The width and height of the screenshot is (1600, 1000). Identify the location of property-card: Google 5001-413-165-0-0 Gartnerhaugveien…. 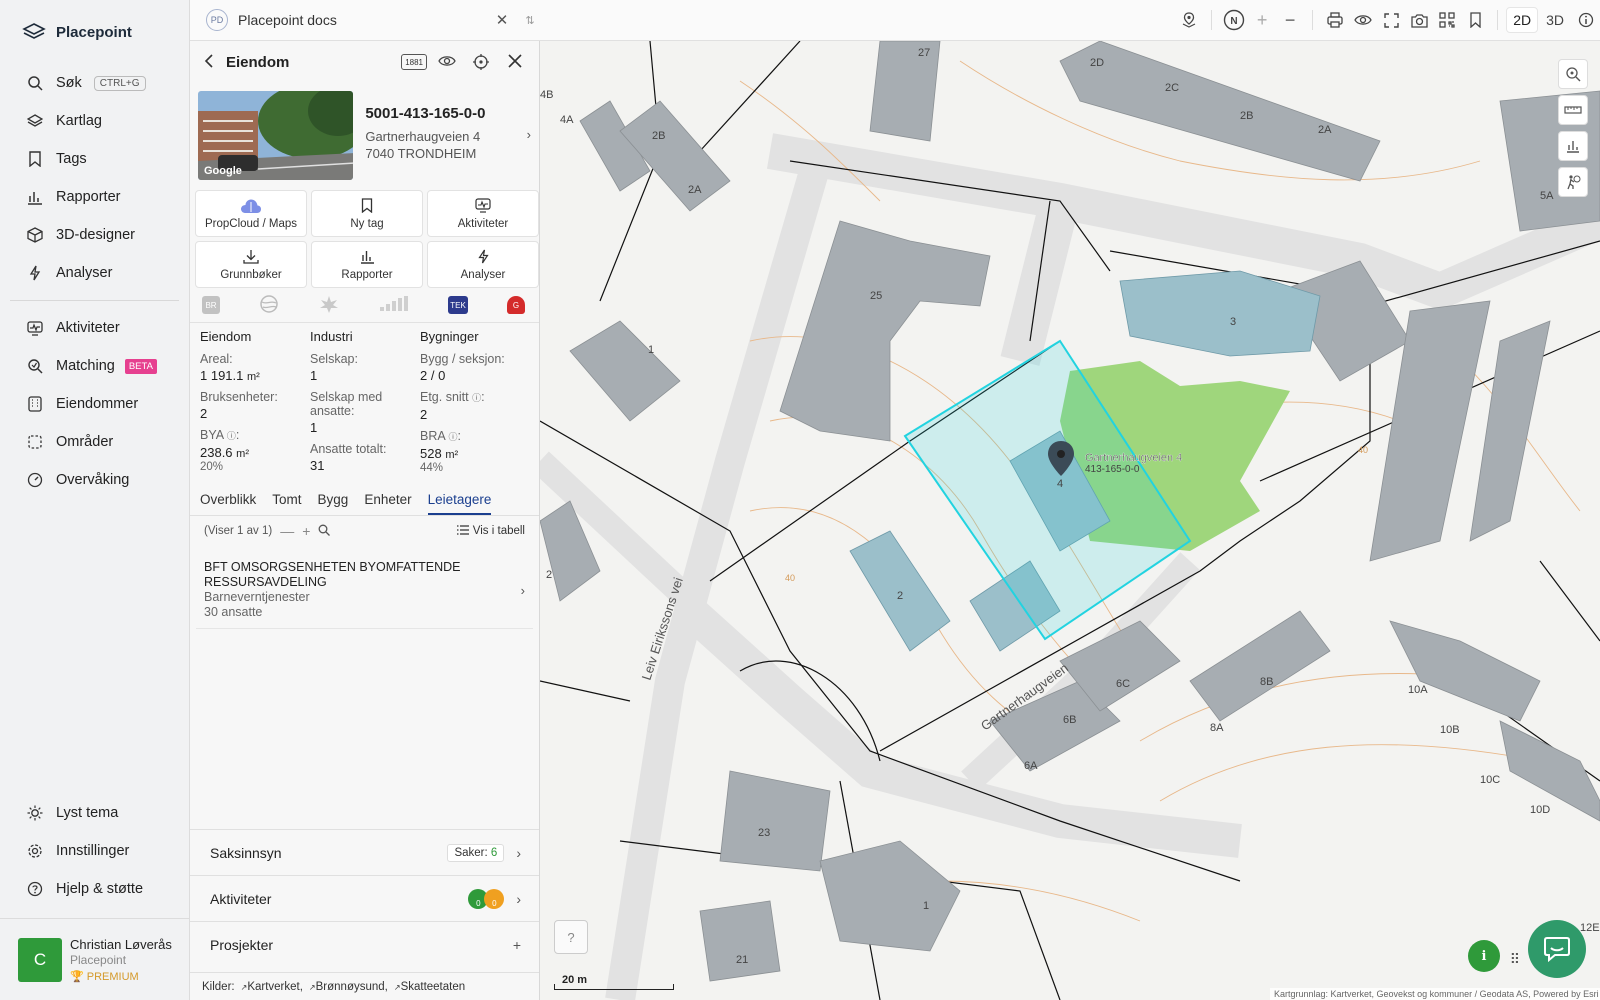
(364, 134).